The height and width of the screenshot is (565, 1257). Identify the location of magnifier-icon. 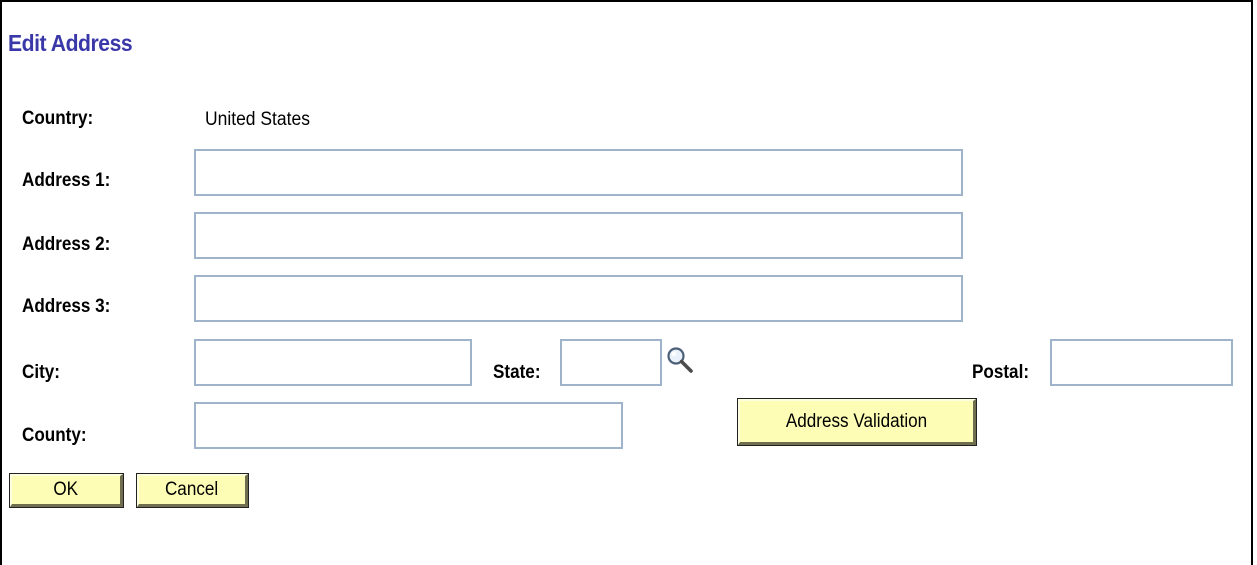
(680, 360).